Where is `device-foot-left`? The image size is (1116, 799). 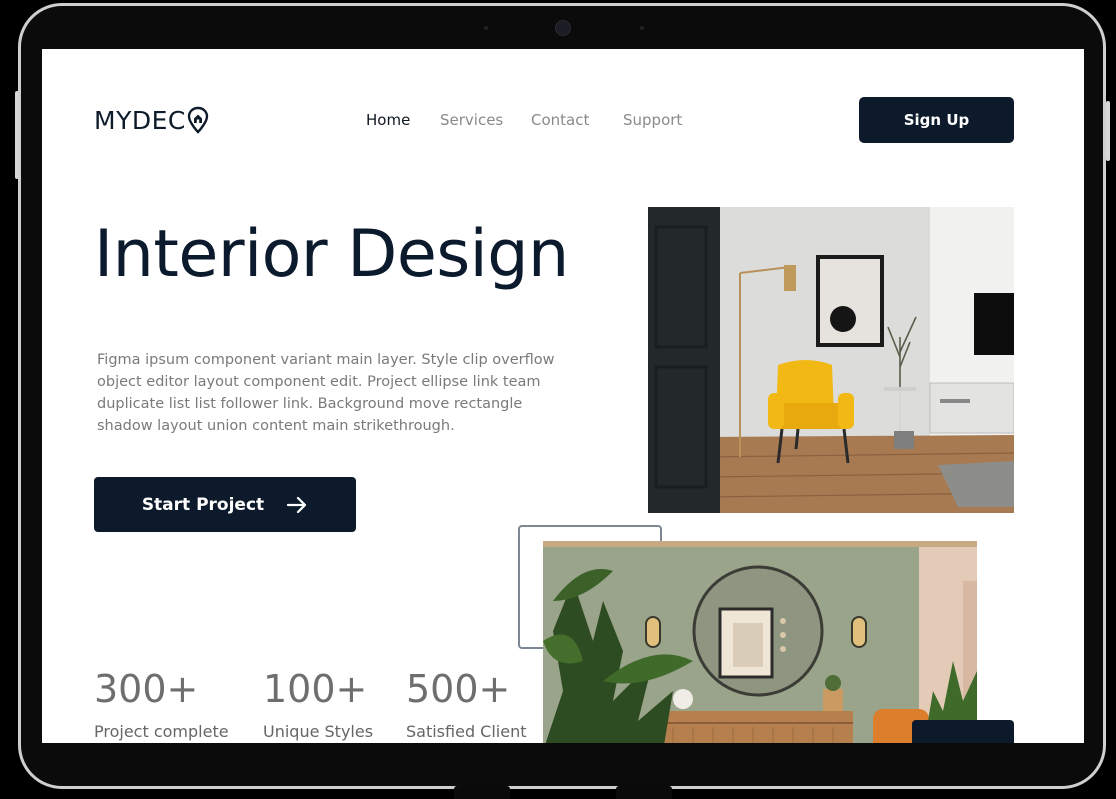
device-foot-left is located at coordinates (482, 792).